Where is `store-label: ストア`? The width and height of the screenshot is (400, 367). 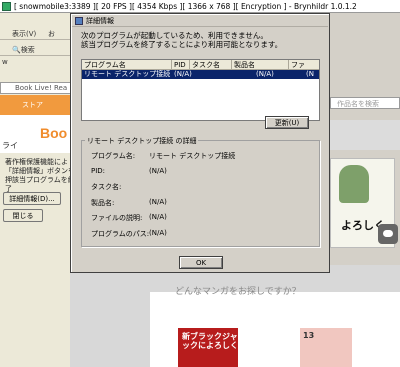 store-label: ストア is located at coordinates (32, 105).